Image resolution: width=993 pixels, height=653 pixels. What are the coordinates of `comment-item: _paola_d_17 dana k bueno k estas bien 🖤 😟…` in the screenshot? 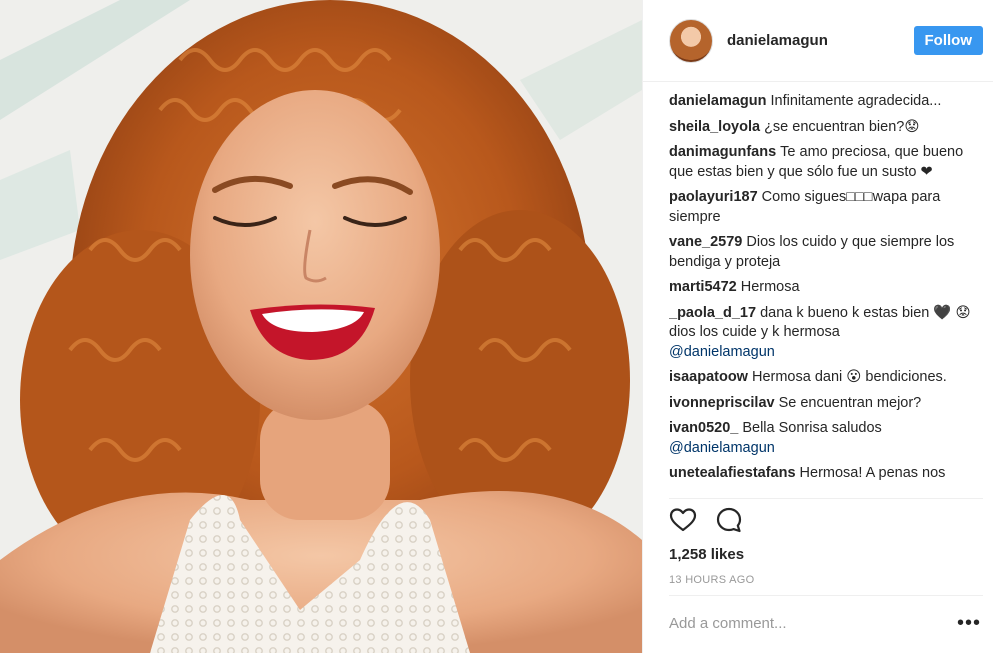 It's located at (824, 333).